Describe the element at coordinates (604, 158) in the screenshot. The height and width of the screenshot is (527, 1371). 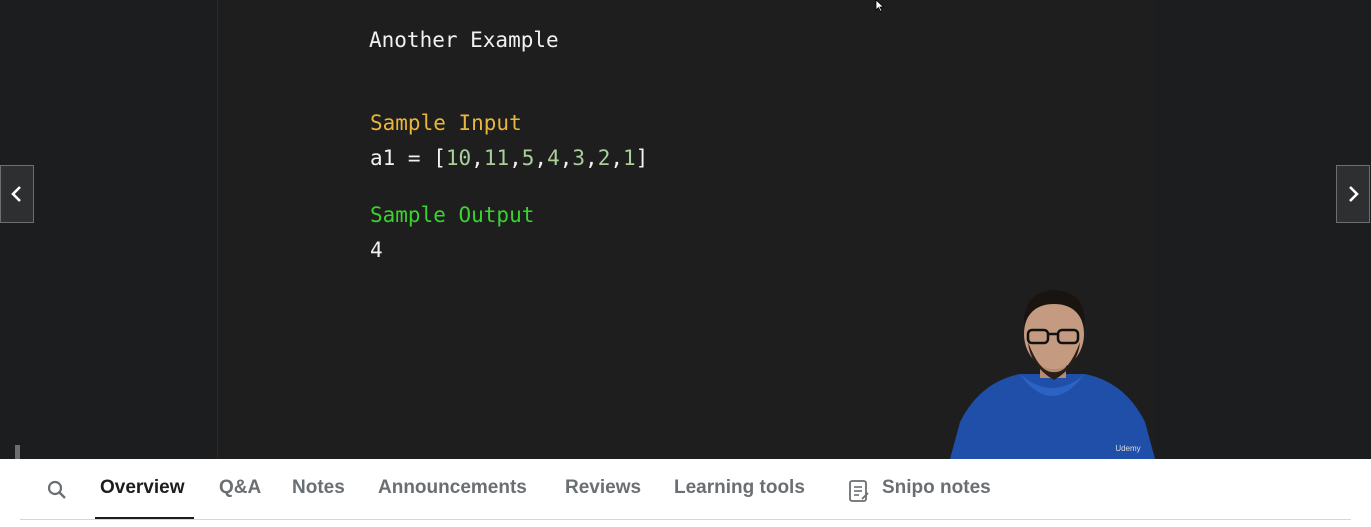
I see `input-value: 2` at that location.